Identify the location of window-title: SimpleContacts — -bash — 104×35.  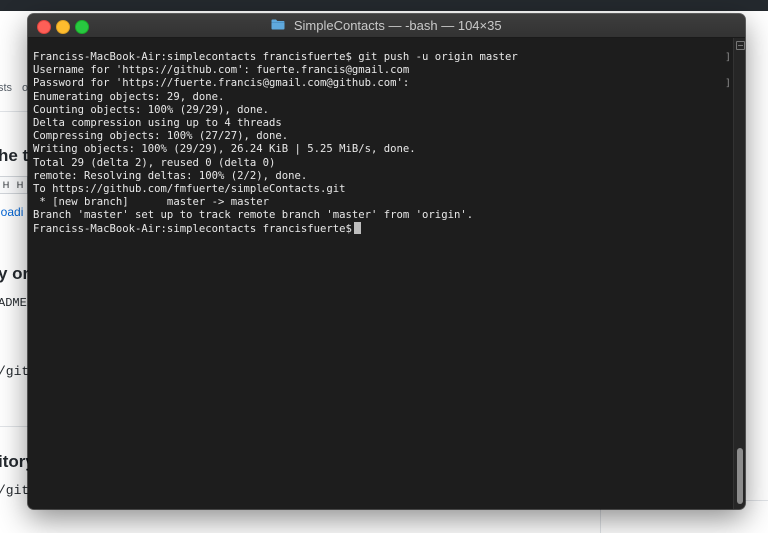
(397, 26).